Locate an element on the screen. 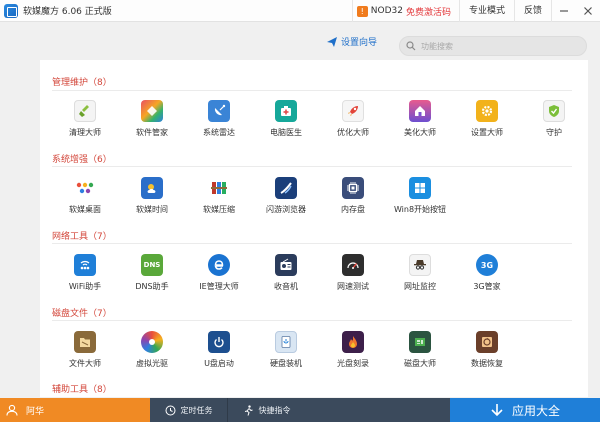 Image resolution: width=600 pixels, height=422 pixels. colored-dots-icon is located at coordinates (85, 188).